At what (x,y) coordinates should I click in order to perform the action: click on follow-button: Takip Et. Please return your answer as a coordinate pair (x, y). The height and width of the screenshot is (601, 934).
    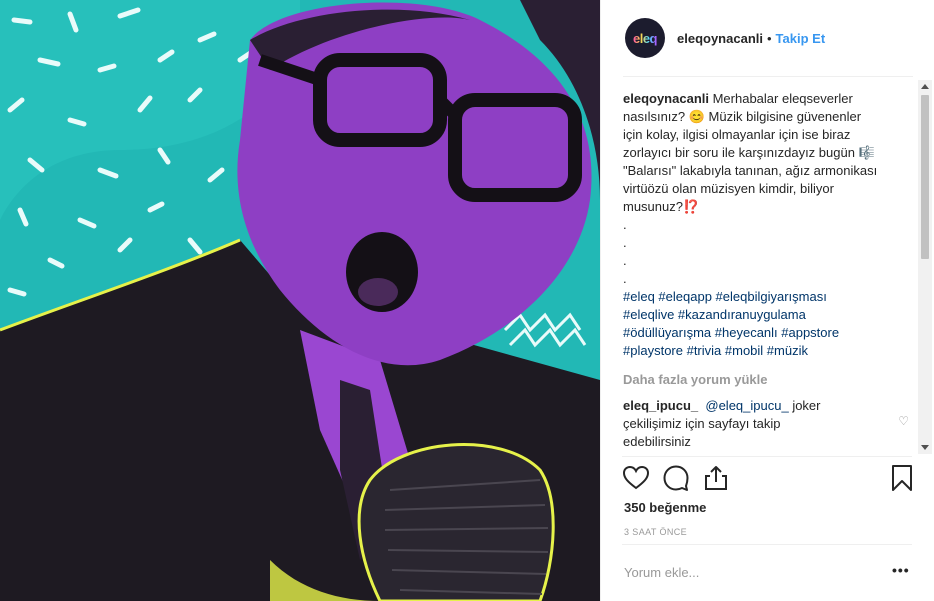
    Looking at the image, I should click on (801, 38).